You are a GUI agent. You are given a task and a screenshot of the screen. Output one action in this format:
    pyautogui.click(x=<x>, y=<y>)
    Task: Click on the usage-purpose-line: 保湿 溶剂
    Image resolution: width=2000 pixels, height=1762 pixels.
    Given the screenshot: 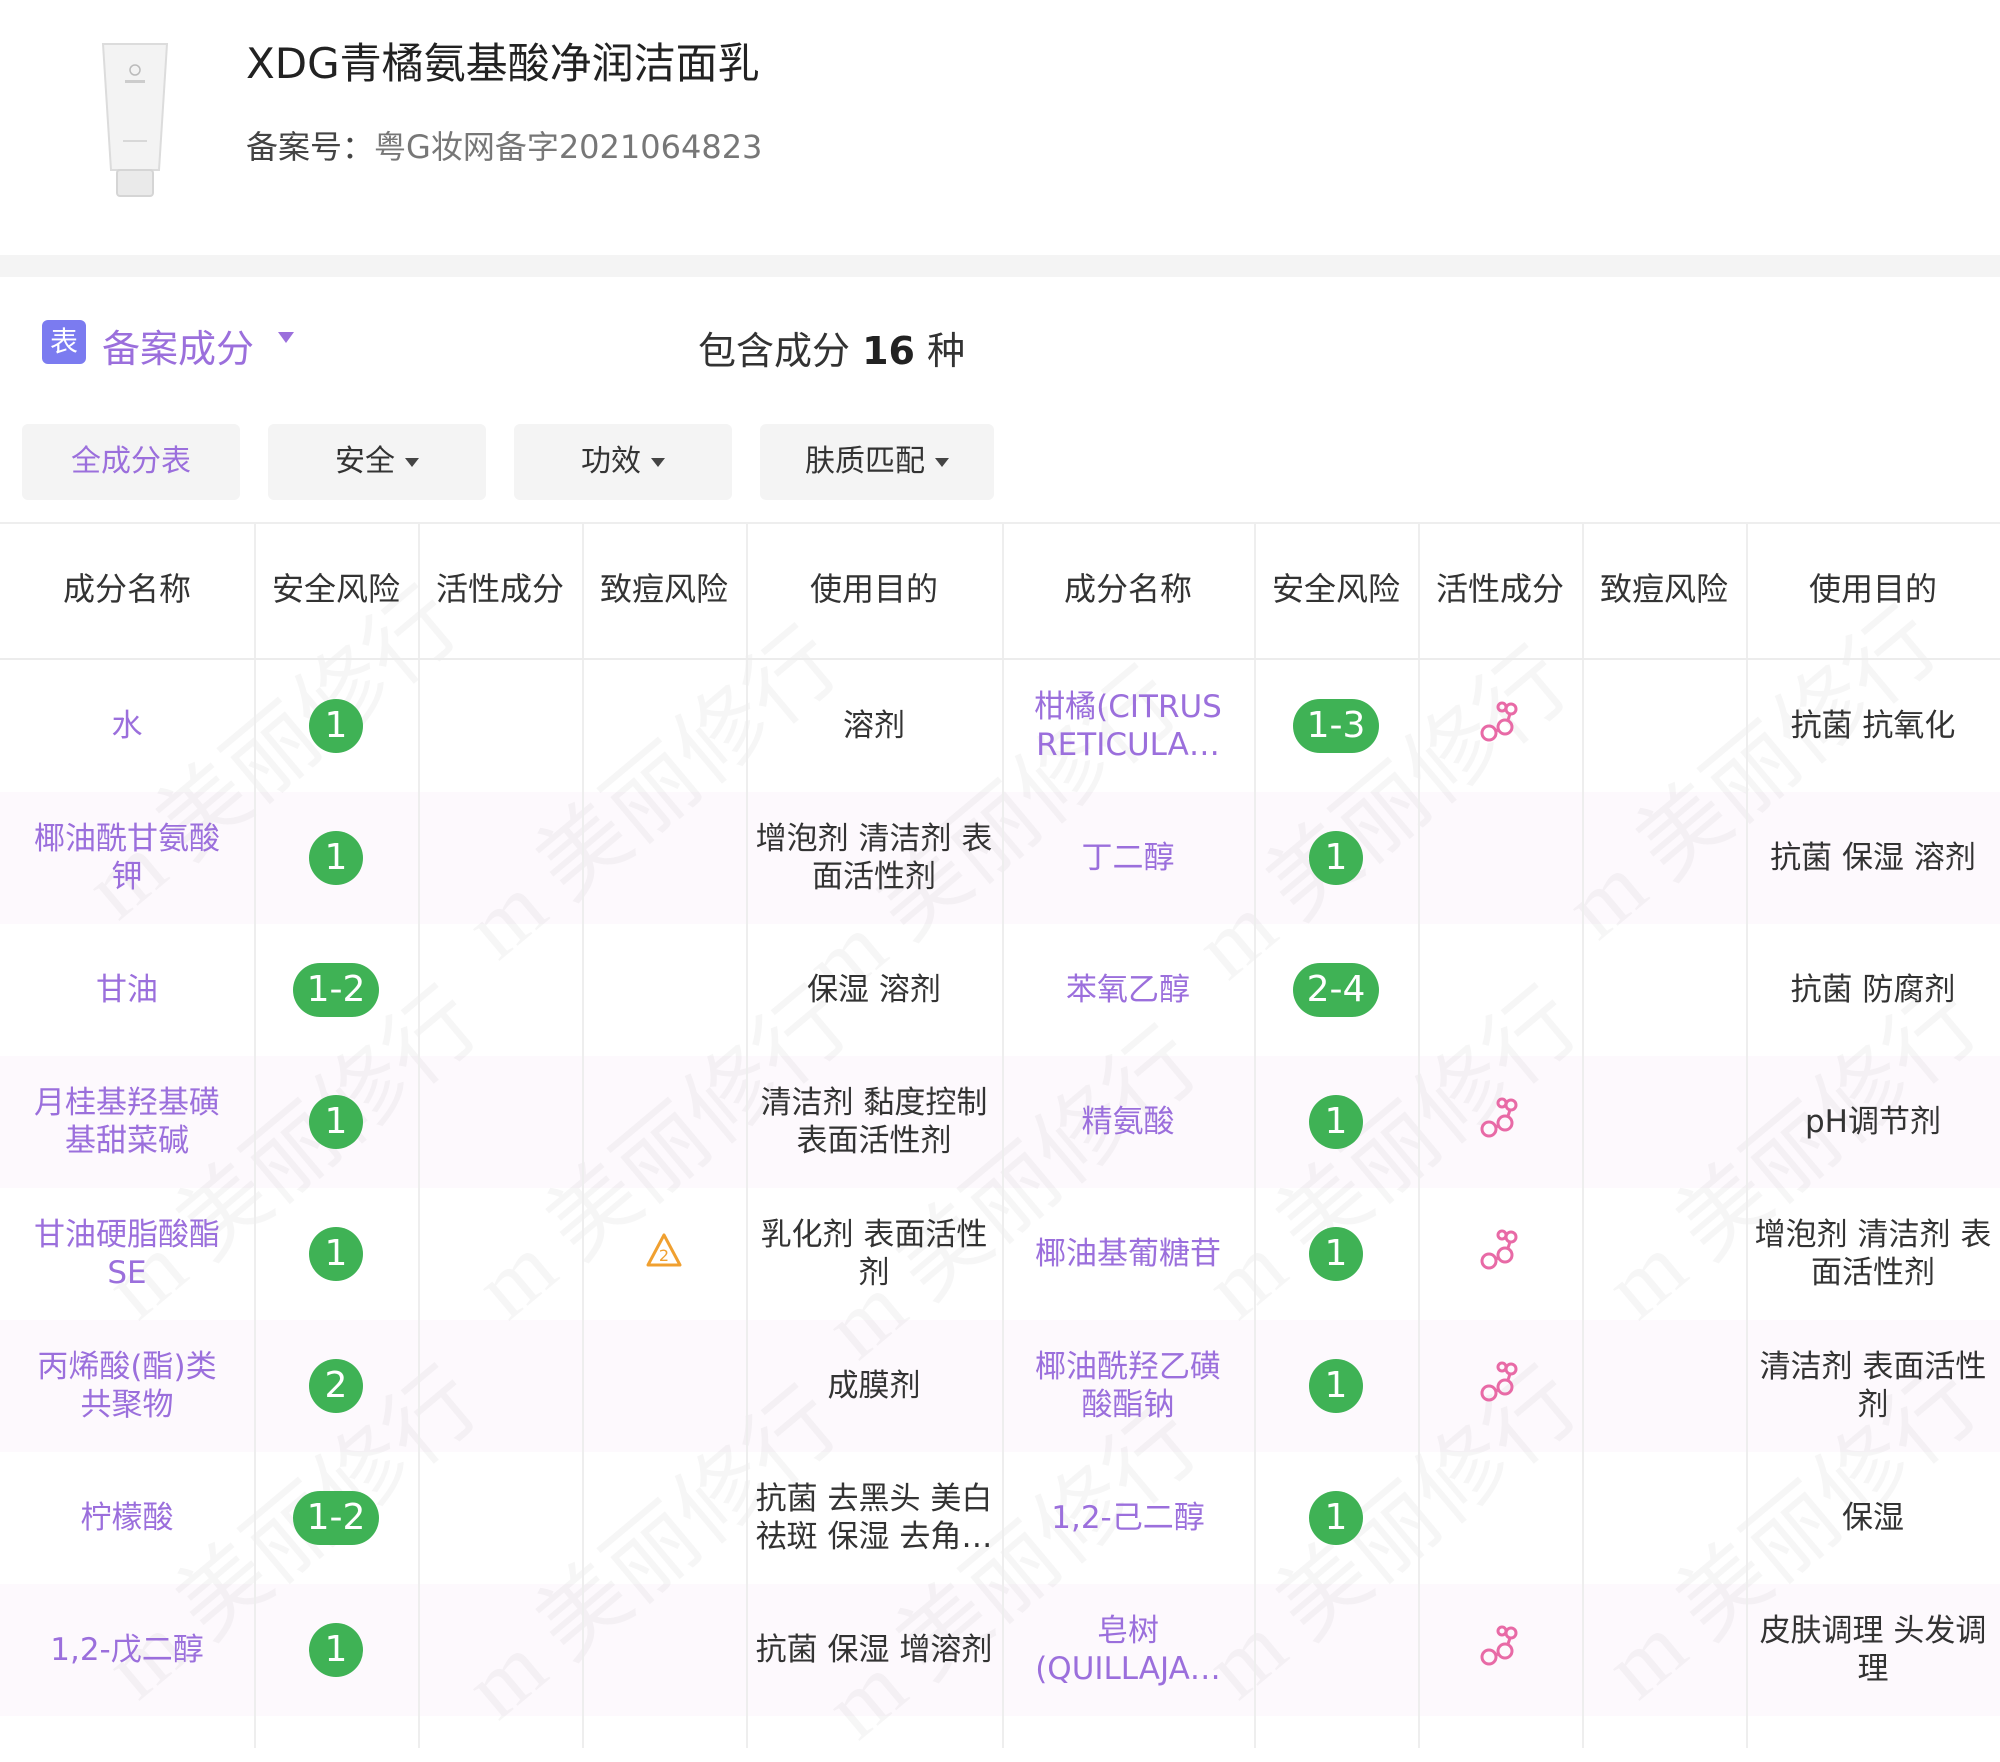 What is the action you would take?
    pyautogui.click(x=874, y=990)
    